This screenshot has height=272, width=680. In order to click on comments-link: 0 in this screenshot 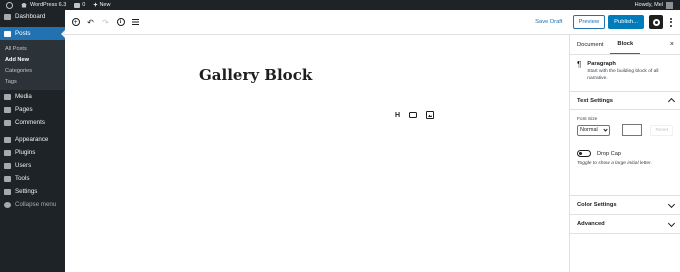, I will do `click(79, 5)`.